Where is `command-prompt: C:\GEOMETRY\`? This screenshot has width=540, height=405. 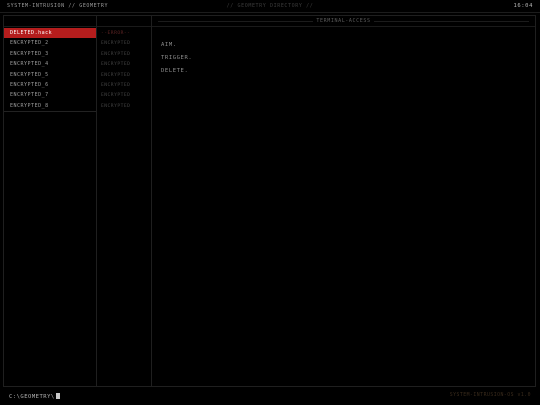
command-prompt: C:\GEOMETRY\ is located at coordinates (34, 396).